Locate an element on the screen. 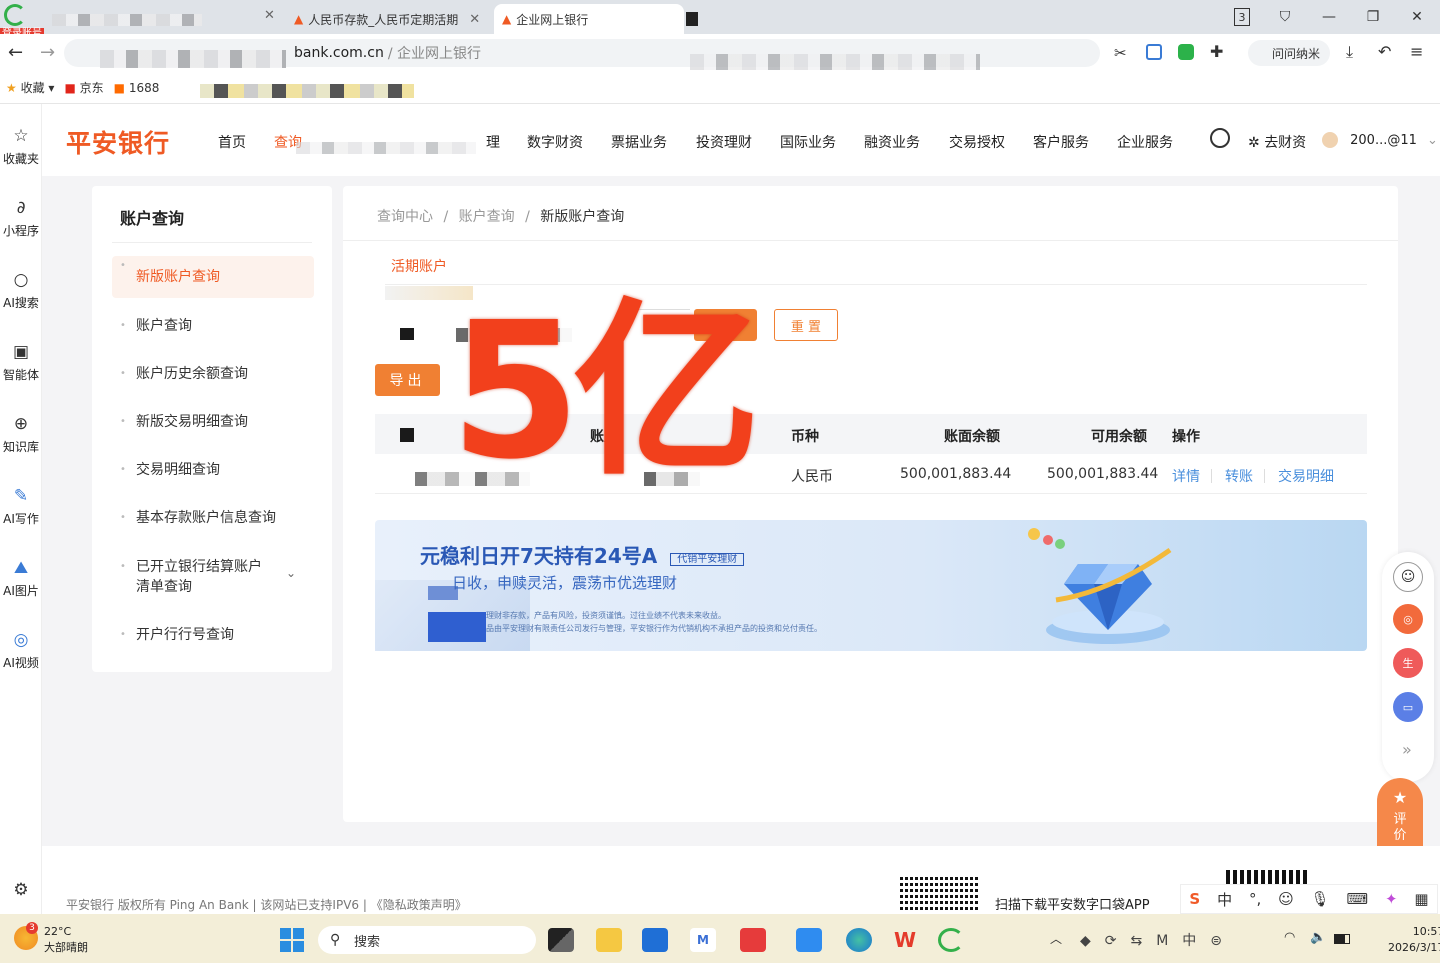  tray-app-icons: ◆⟳⇆Ⅿ中⊜ is located at coordinates (1158, 940).